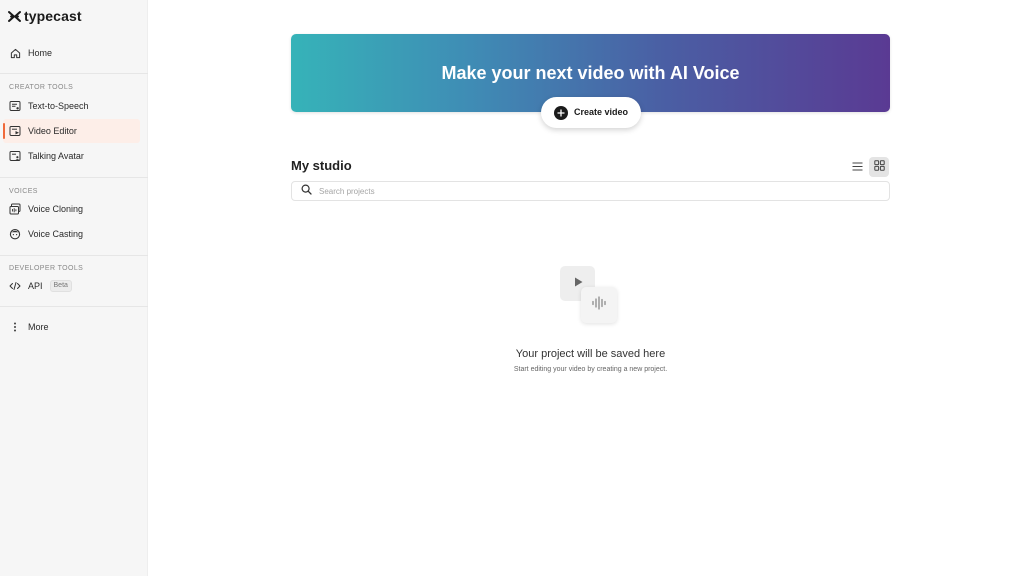  What do you see at coordinates (15, 327) in the screenshot?
I see `more-vertical-icon` at bounding box center [15, 327].